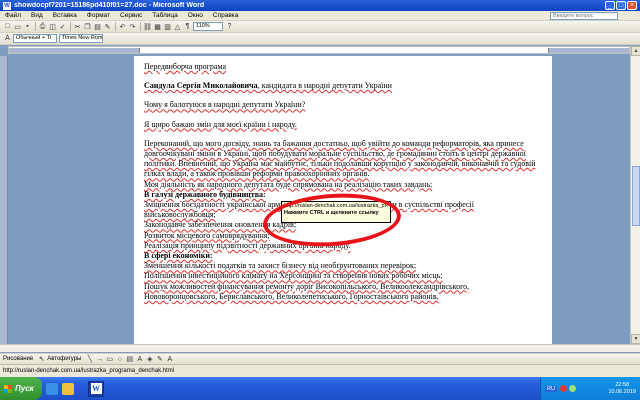 Image resolution: width=640 pixels, height=400 pixels. What do you see at coordinates (584, 15) in the screenshot?
I see `help-question-input: Введите вопрос` at bounding box center [584, 15].